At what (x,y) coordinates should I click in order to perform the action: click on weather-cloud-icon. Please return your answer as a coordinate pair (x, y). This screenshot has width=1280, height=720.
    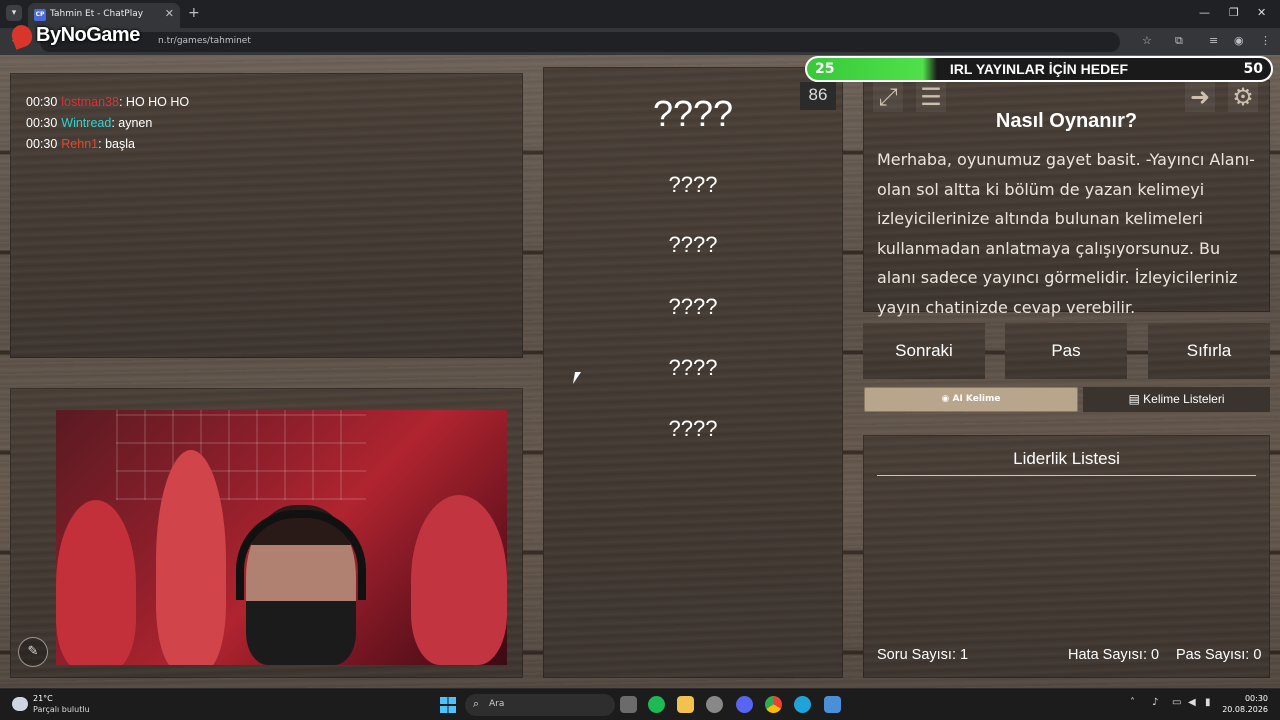
    Looking at the image, I should click on (20, 704).